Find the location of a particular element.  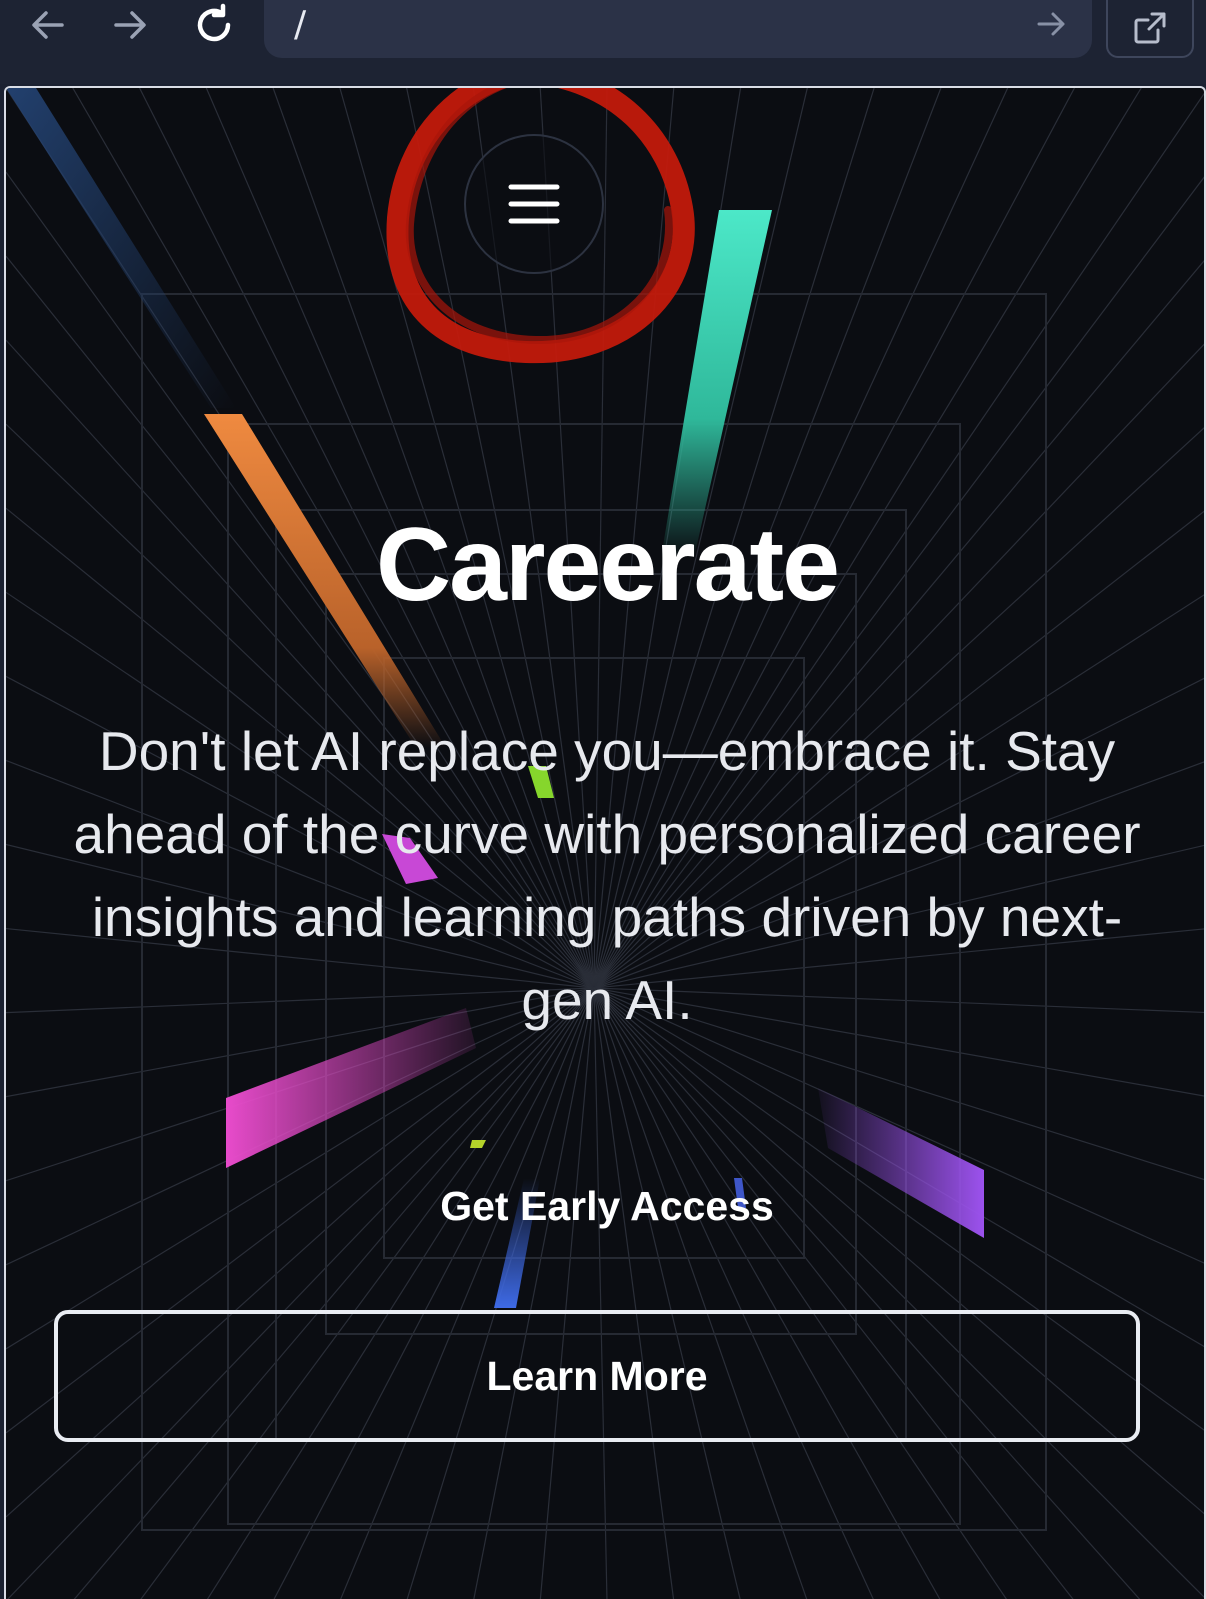

hamburger-menu-button is located at coordinates (534, 204).